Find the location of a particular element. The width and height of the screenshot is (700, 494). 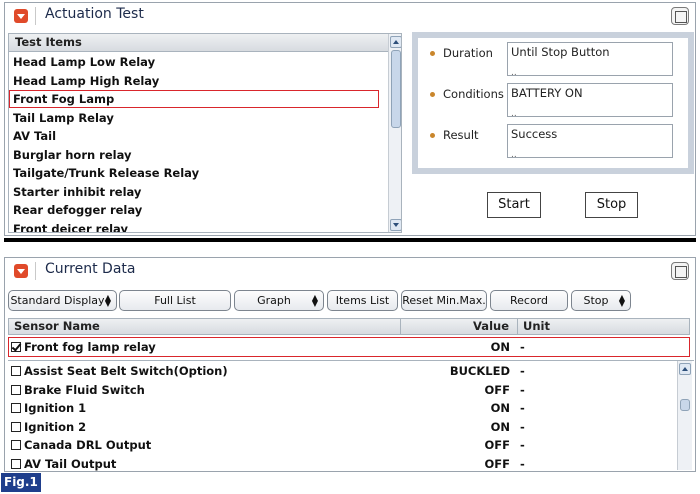

info-field-label: Conditions is located at coordinates (467, 94).